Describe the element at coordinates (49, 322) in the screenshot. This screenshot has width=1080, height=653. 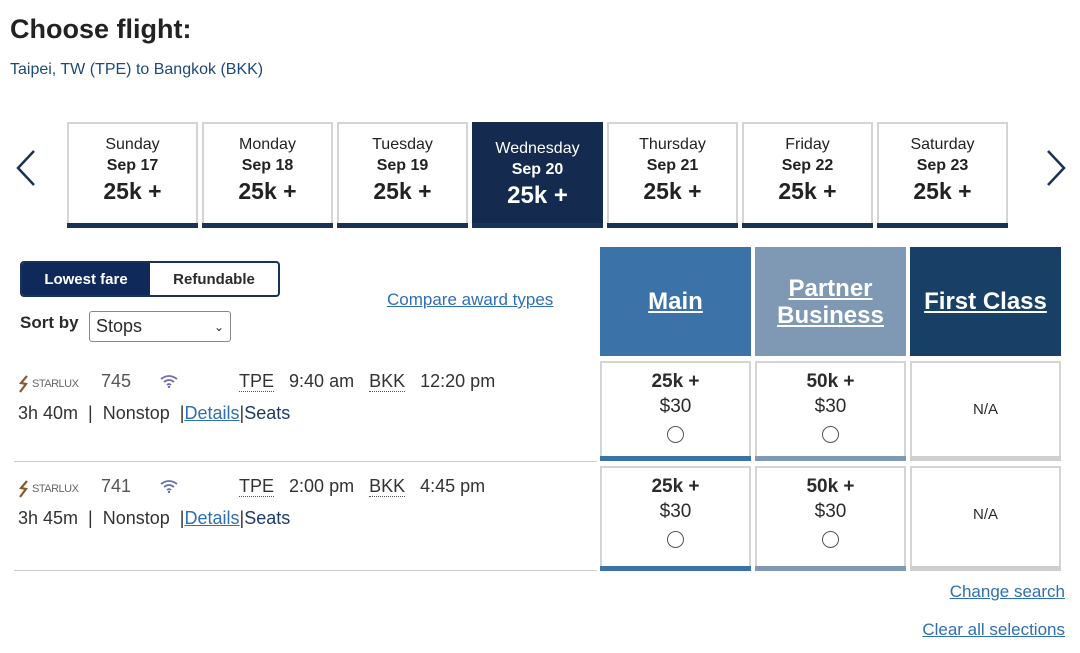
I see `sort-label: Sort by` at that location.